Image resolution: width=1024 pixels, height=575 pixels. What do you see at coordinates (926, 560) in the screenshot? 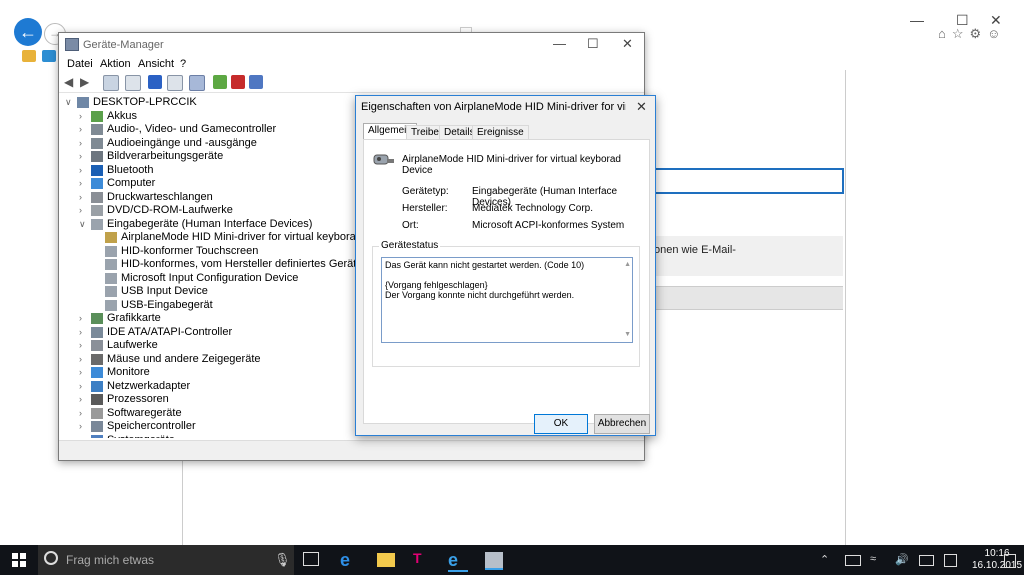
I see `keyboard-icon` at bounding box center [926, 560].